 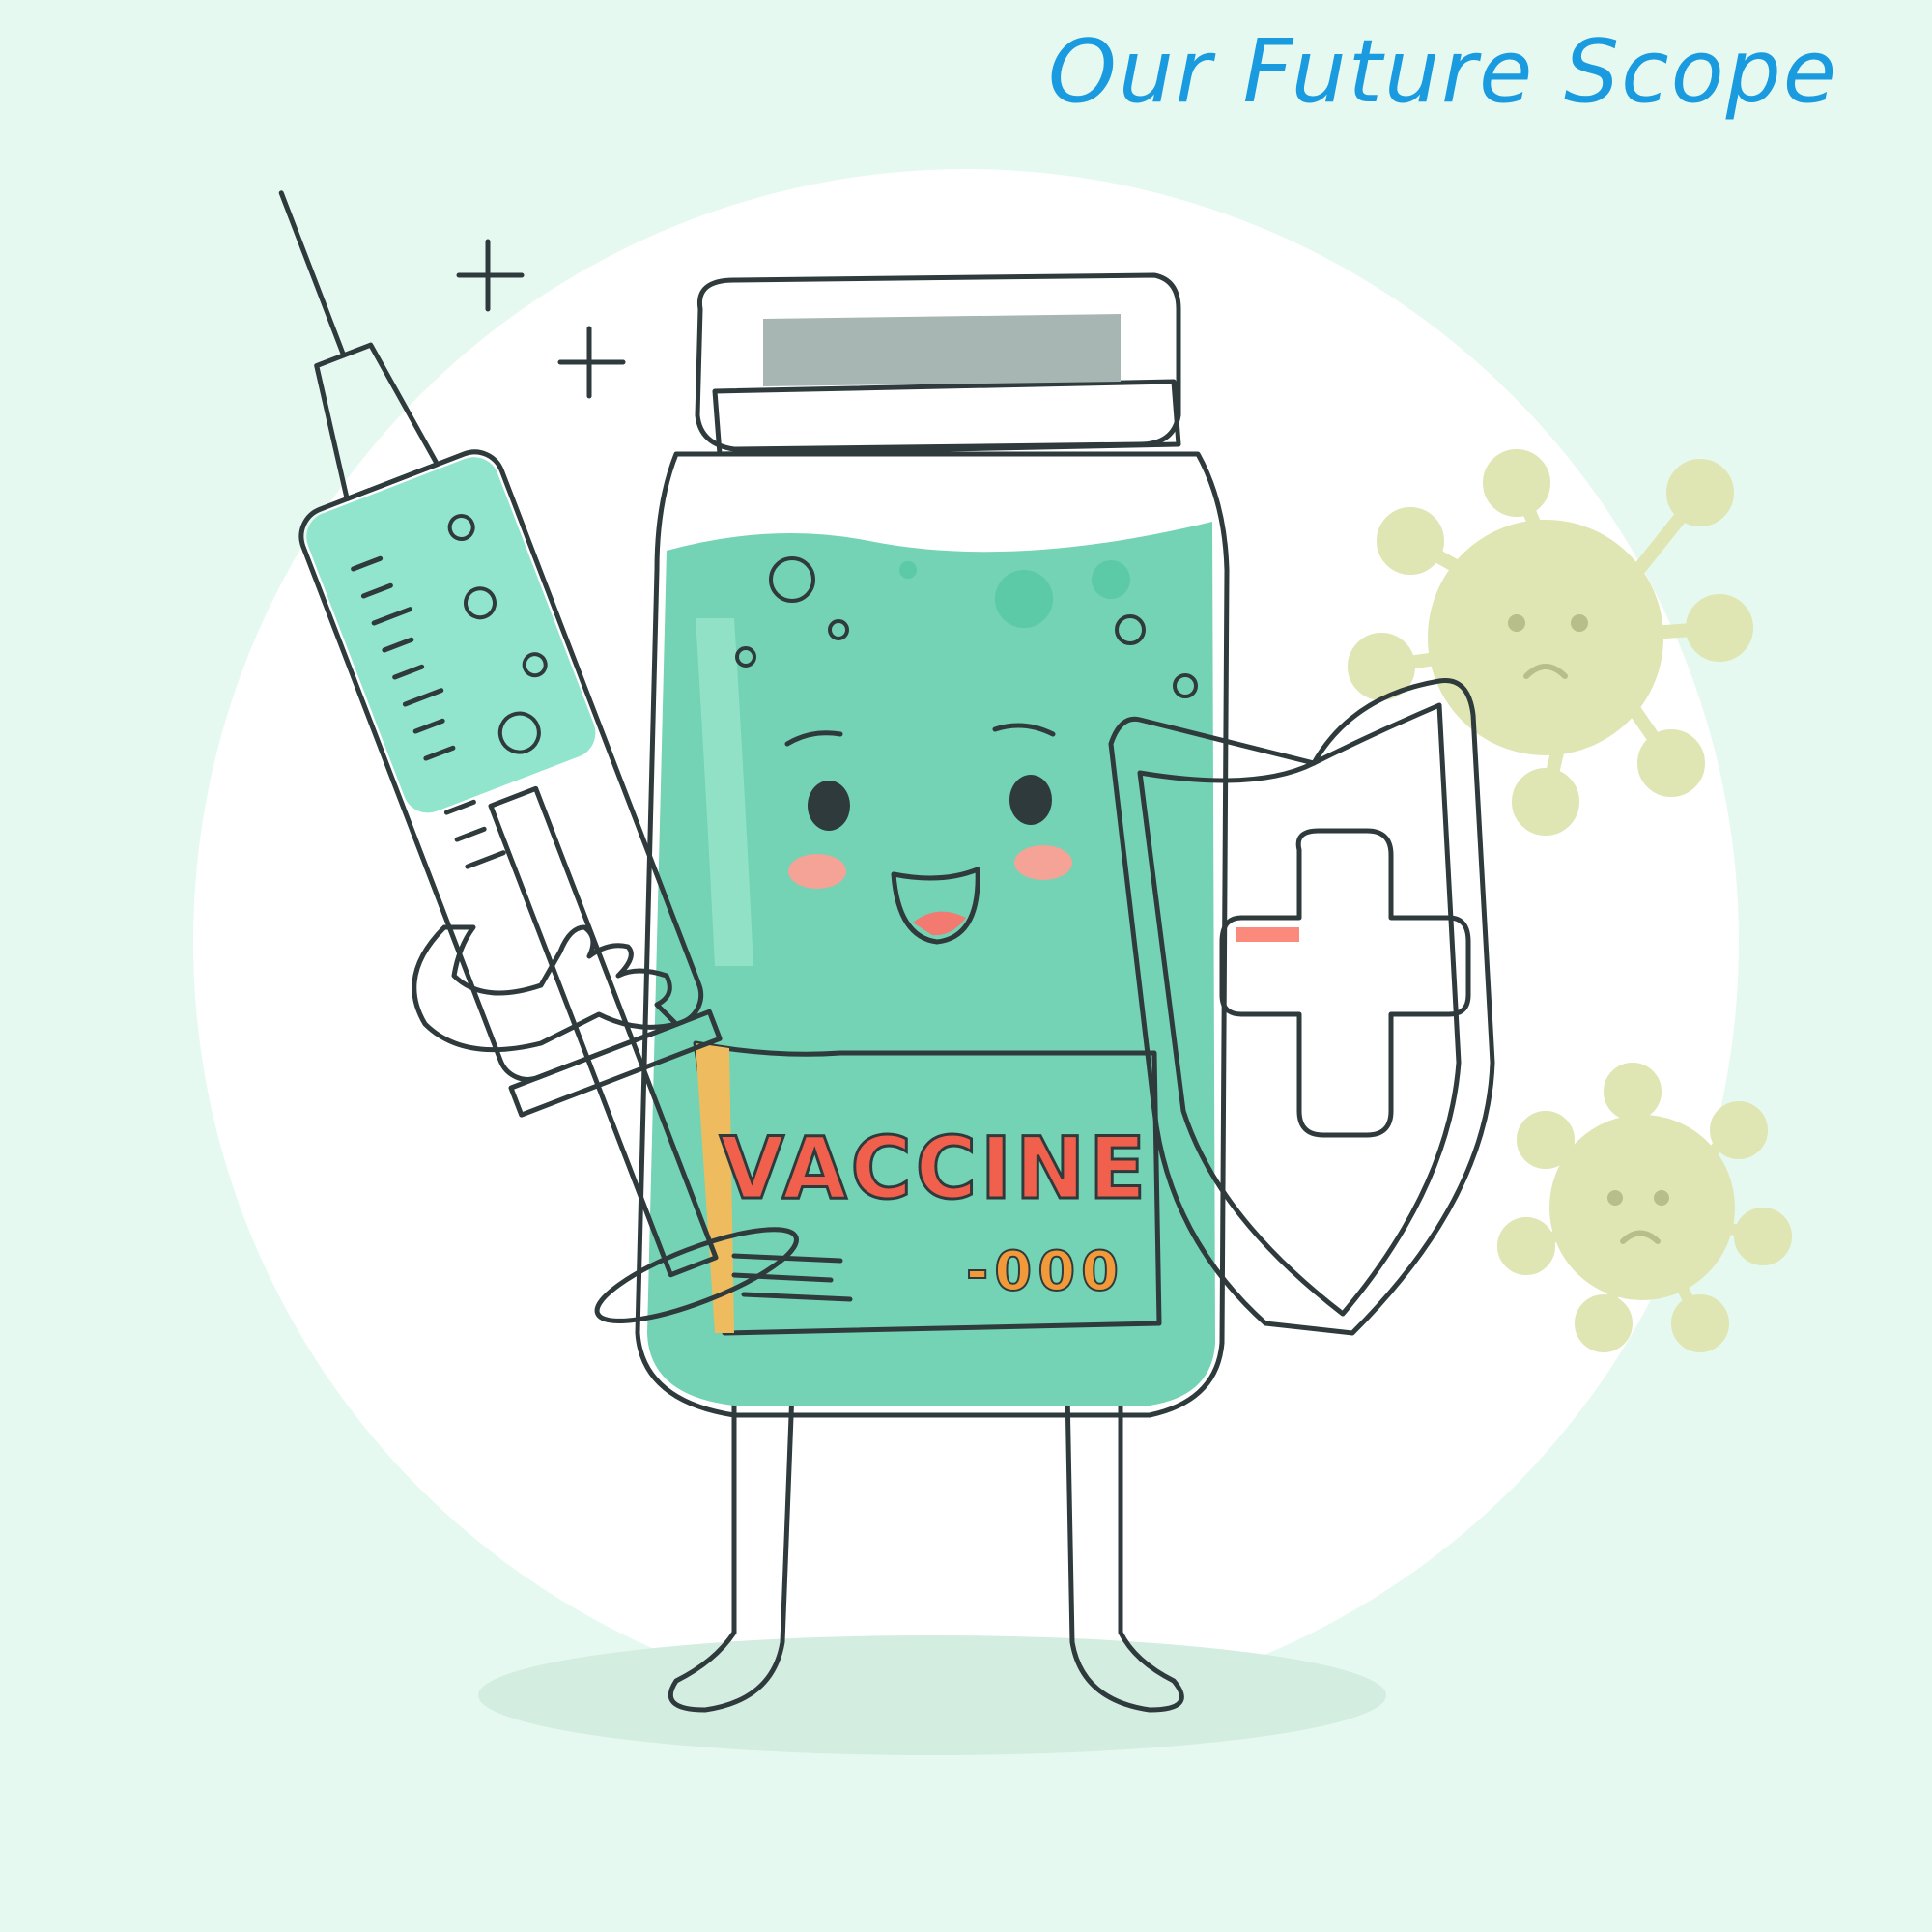 What do you see at coordinates (935, 1168) in the screenshot?
I see `vial-label-text: VACCINE` at bounding box center [935, 1168].